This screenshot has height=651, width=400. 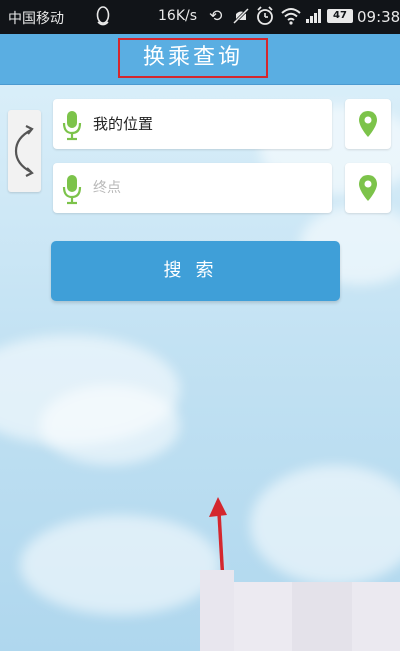 I want to click on carrier-label: 中国移动, so click(x=36, y=19).